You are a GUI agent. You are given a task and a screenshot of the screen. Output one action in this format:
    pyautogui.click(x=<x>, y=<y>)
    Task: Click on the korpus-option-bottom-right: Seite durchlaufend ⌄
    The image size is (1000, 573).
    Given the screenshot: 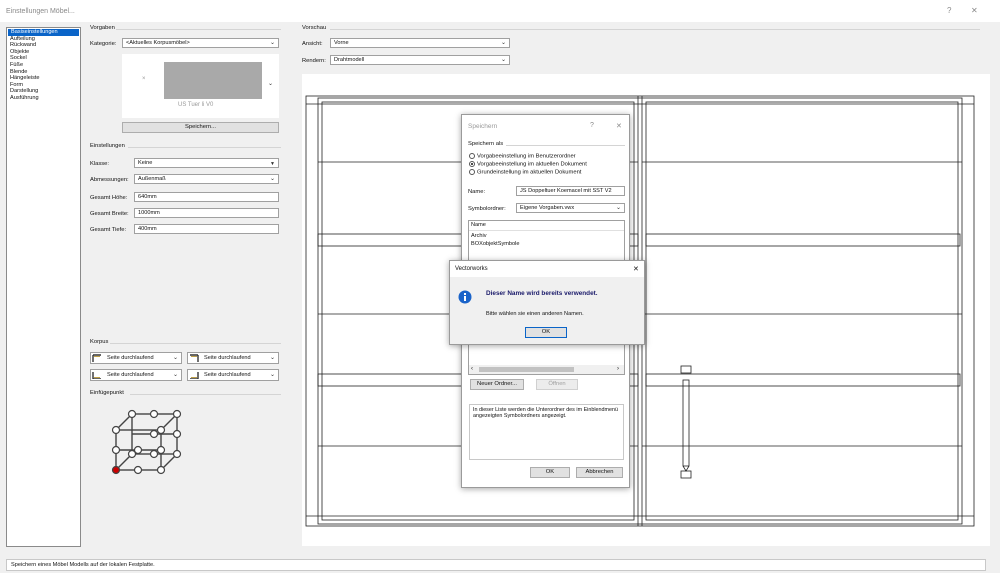 What is the action you would take?
    pyautogui.click(x=233, y=375)
    